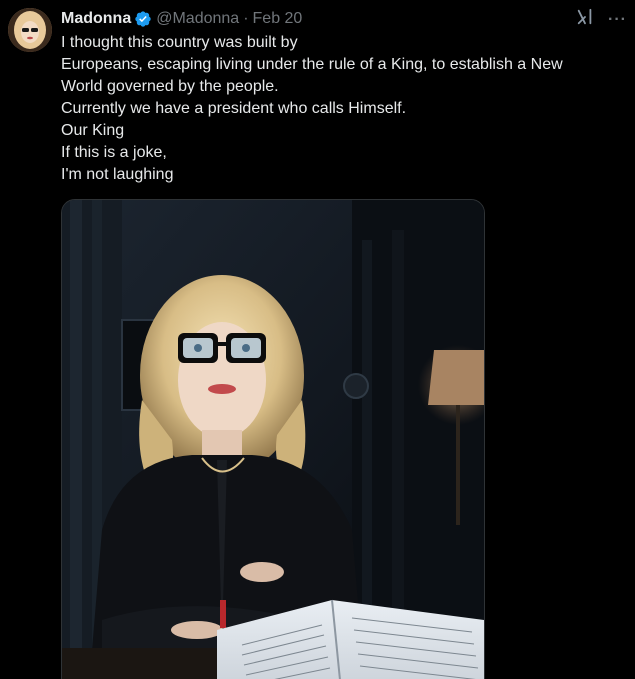 The width and height of the screenshot is (635, 679). I want to click on tweet-text-line: If this is a joke,, so click(114, 152).